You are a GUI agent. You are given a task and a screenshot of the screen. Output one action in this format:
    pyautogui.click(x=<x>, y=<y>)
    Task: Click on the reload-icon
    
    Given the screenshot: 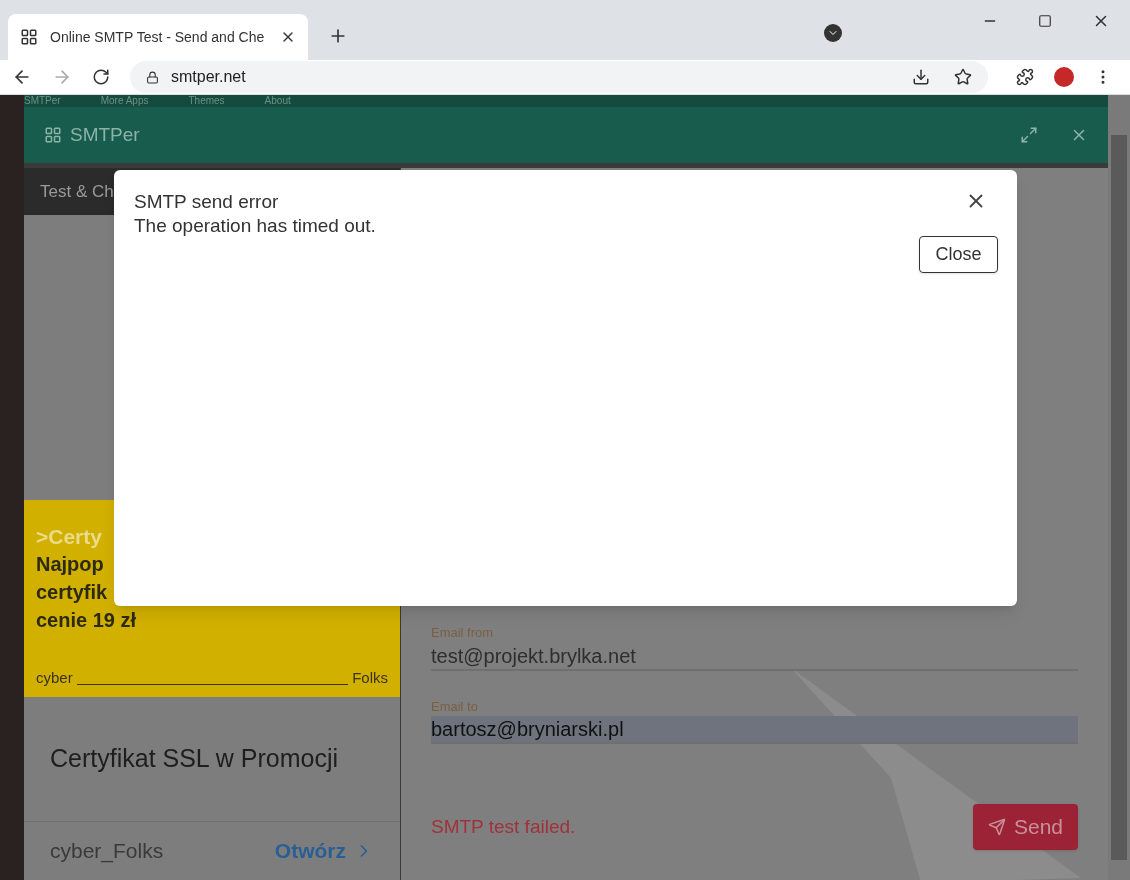 What is the action you would take?
    pyautogui.click(x=101, y=77)
    